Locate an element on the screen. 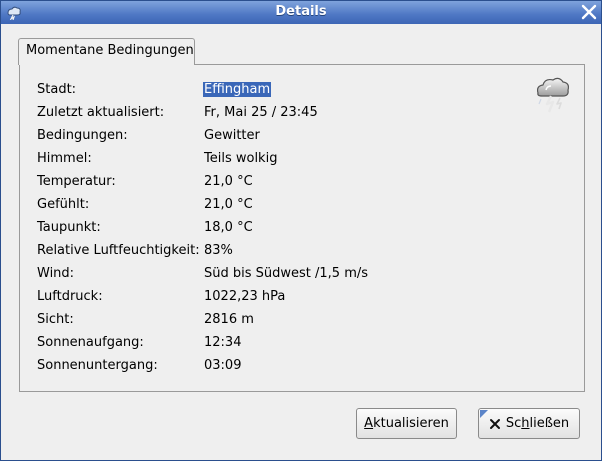 This screenshot has width=602, height=461. window-title: Details is located at coordinates (301, 11).